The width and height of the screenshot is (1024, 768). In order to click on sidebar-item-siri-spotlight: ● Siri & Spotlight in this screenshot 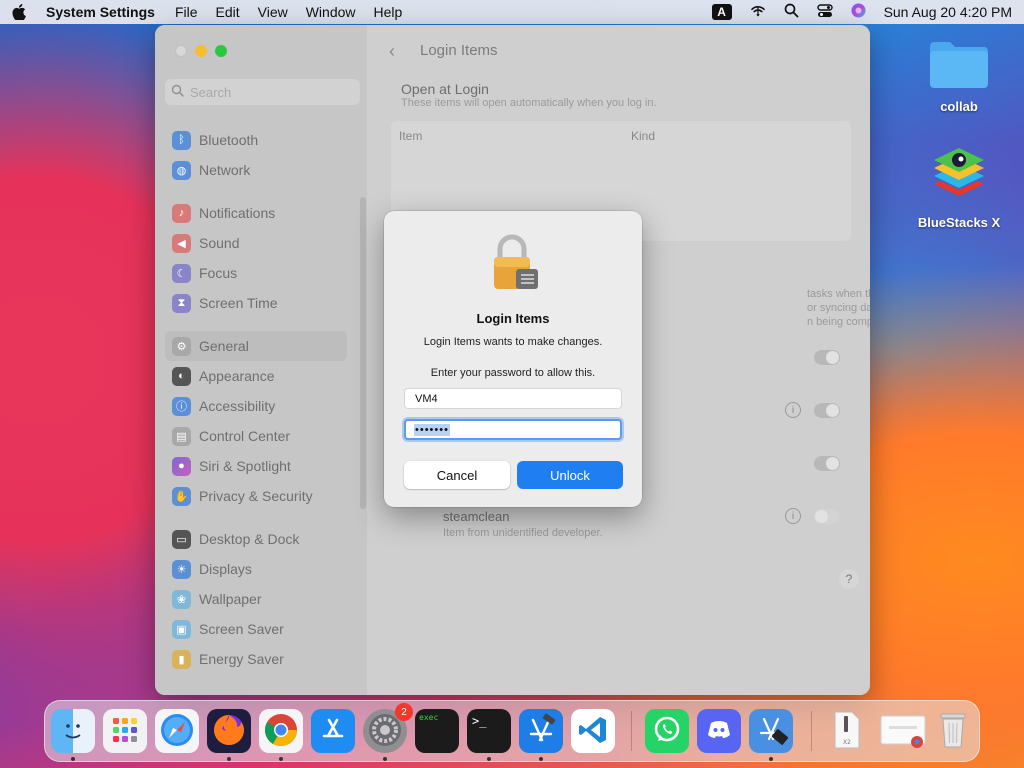, I will do `click(256, 466)`.